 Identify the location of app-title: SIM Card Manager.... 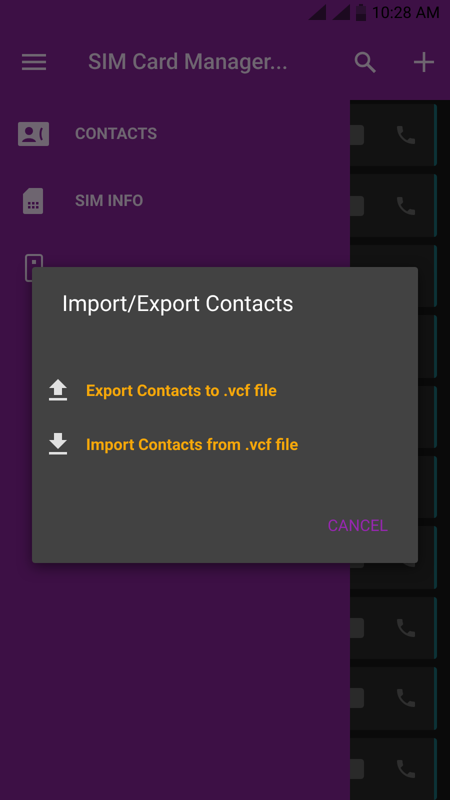
(188, 62).